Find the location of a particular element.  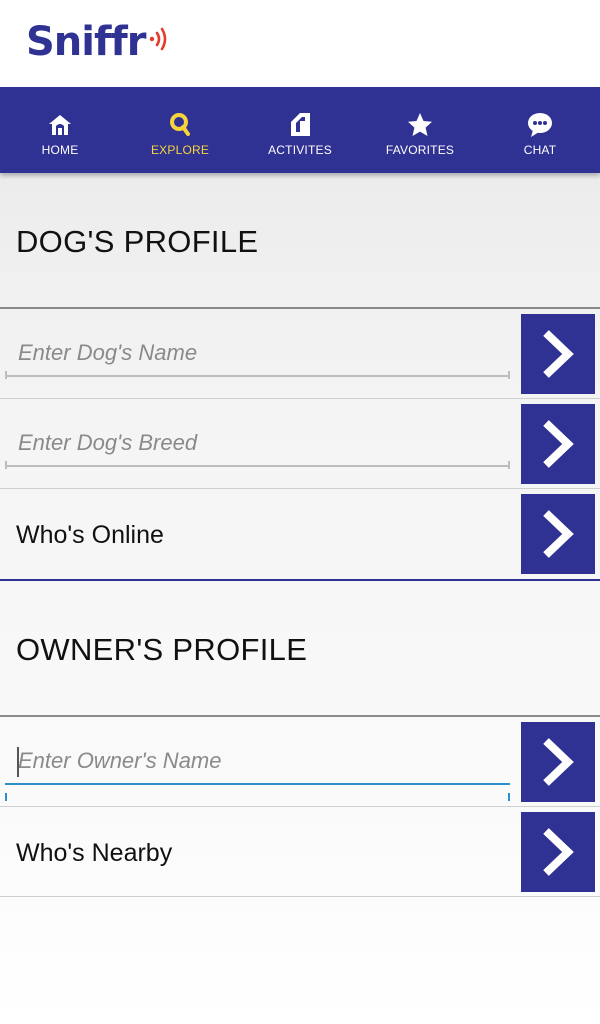

whos-online-row: Who's Online is located at coordinates (300, 534).